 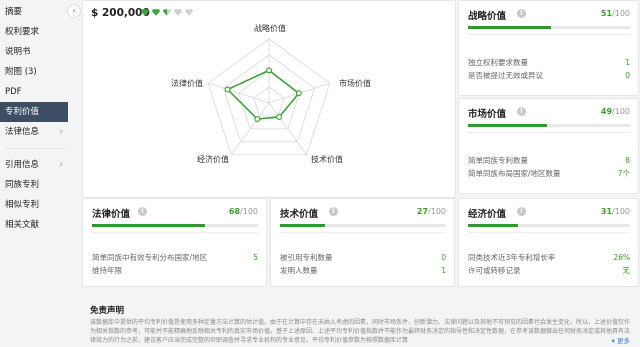 I want to click on card-title: 技术价值, so click(x=299, y=214).